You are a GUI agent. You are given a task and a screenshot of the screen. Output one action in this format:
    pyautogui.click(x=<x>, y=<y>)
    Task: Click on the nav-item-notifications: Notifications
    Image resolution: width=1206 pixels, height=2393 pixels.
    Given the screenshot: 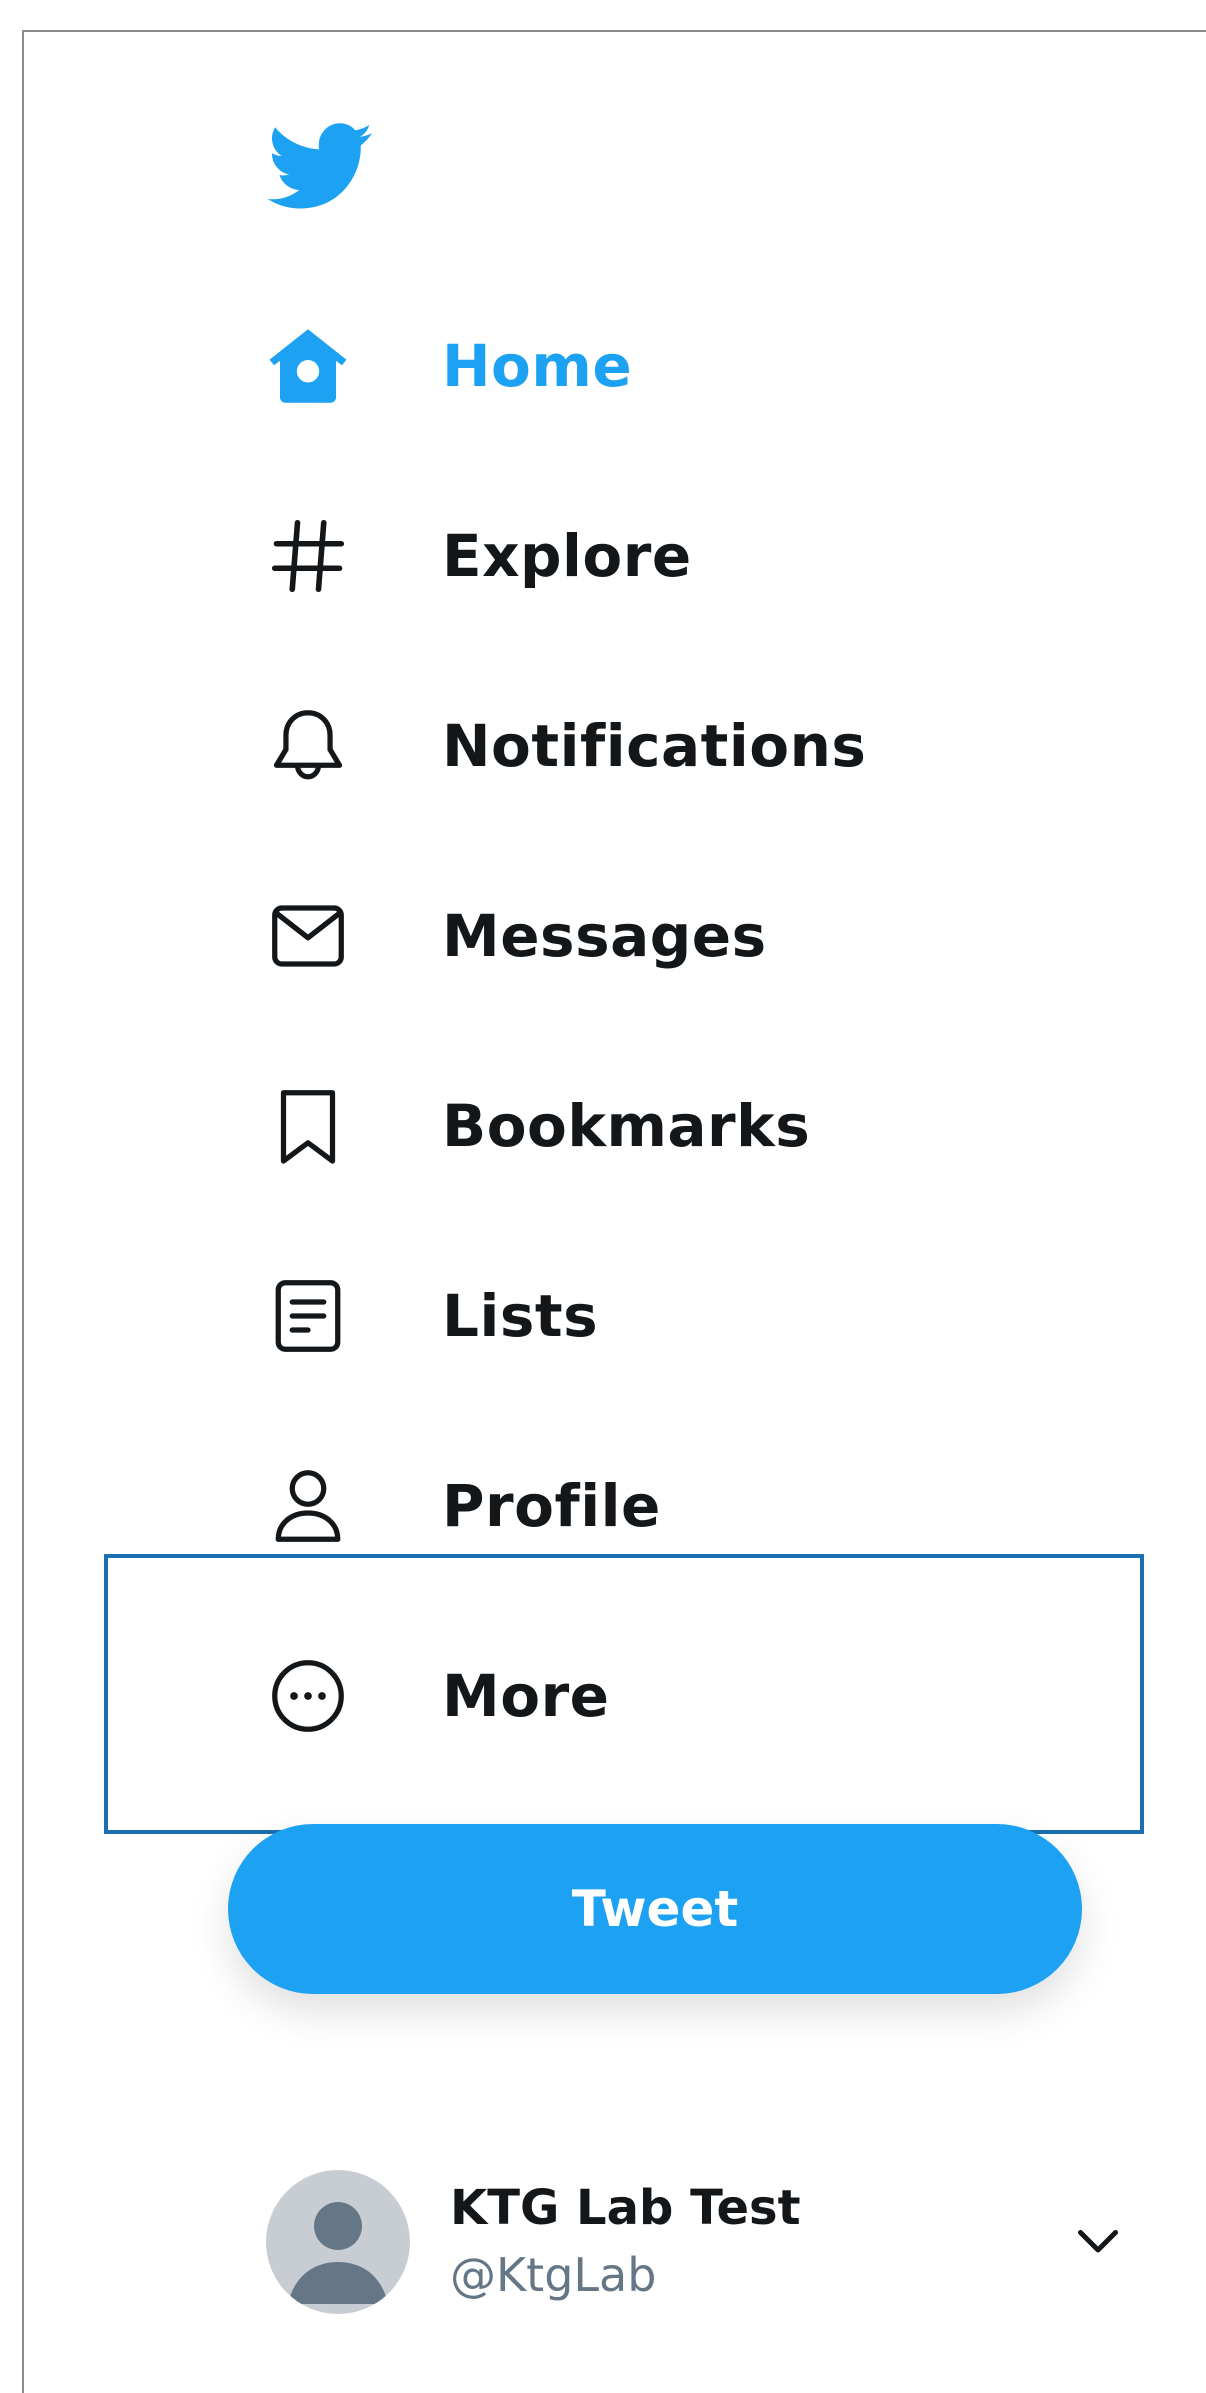 What is the action you would take?
    pyautogui.click(x=680, y=746)
    